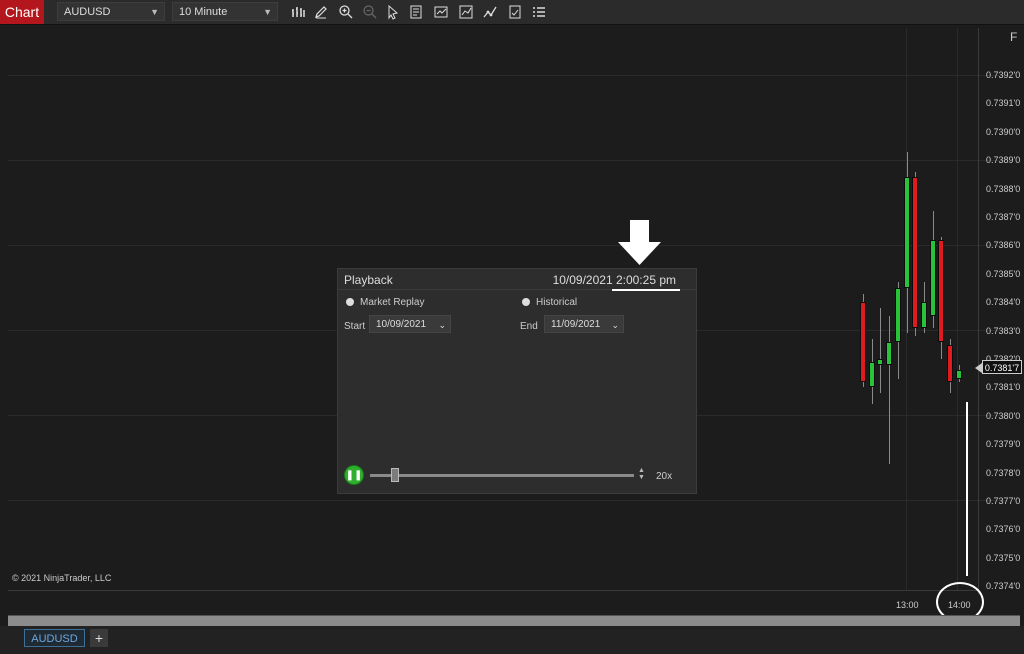 The height and width of the screenshot is (654, 1024). What do you see at coordinates (967, 489) in the screenshot?
I see `annotation-line` at bounding box center [967, 489].